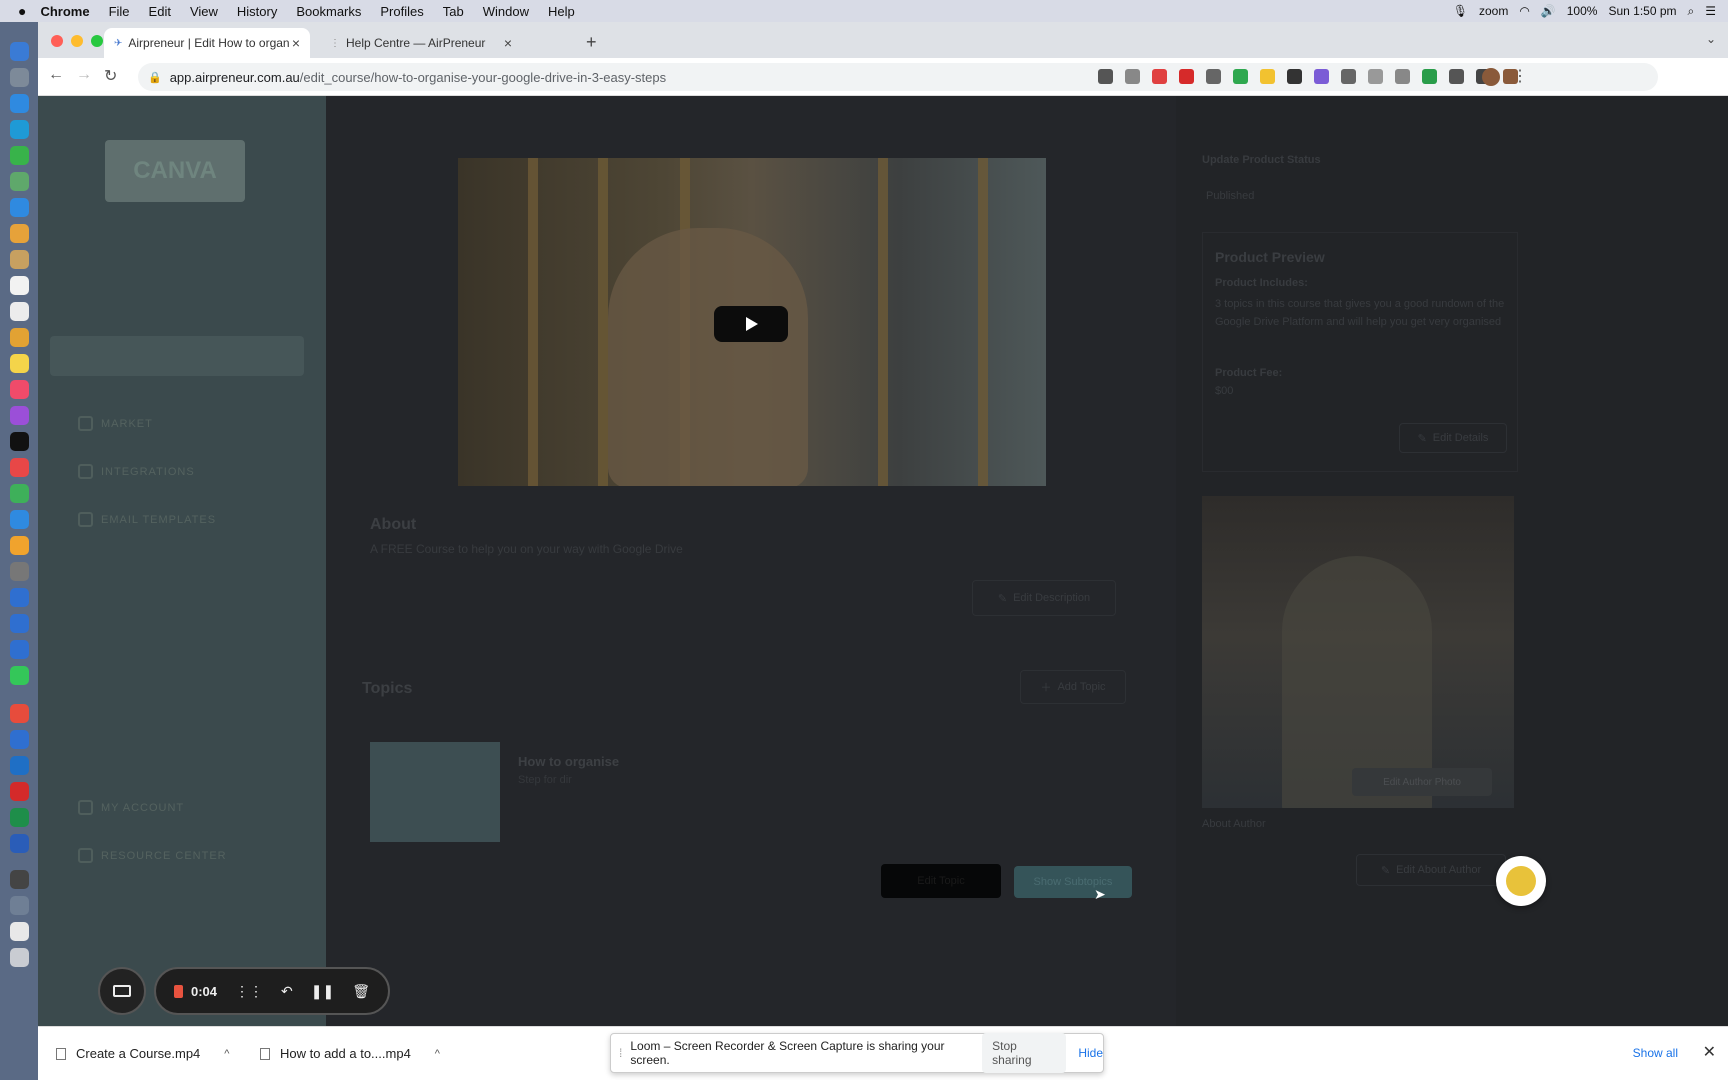 The width and height of the screenshot is (1728, 1080). Describe the element at coordinates (19, 337) in the screenshot. I see `chrome-icon` at that location.